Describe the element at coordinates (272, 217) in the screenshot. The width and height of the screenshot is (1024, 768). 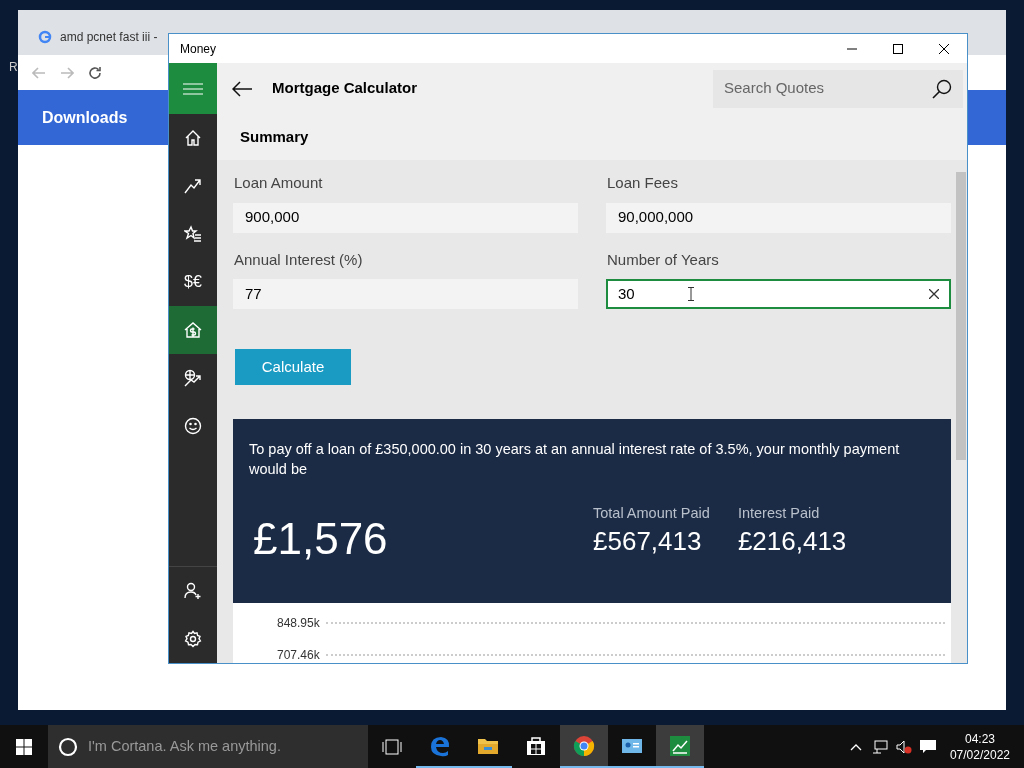
I see `field-value: 900,000` at that location.